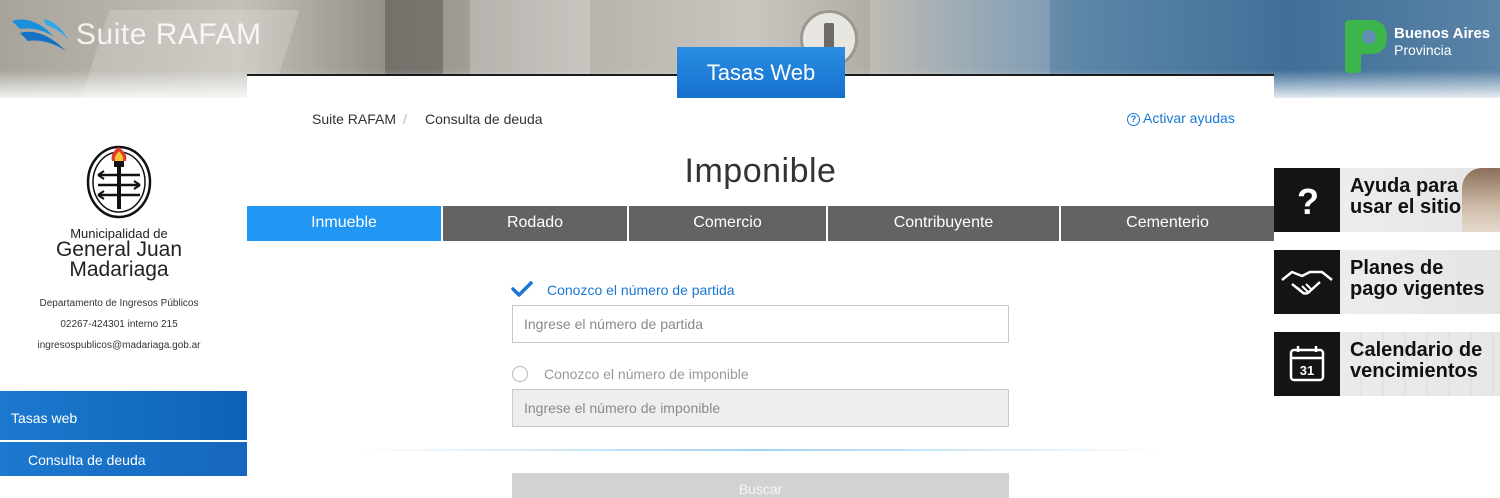  I want to click on tab-cementerio: Cementerio, so click(1167, 223).